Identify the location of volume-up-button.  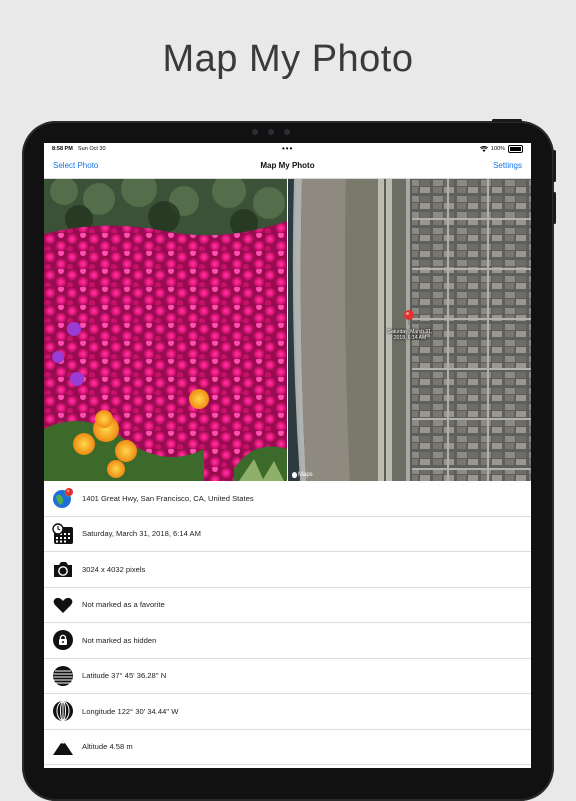
(554, 166).